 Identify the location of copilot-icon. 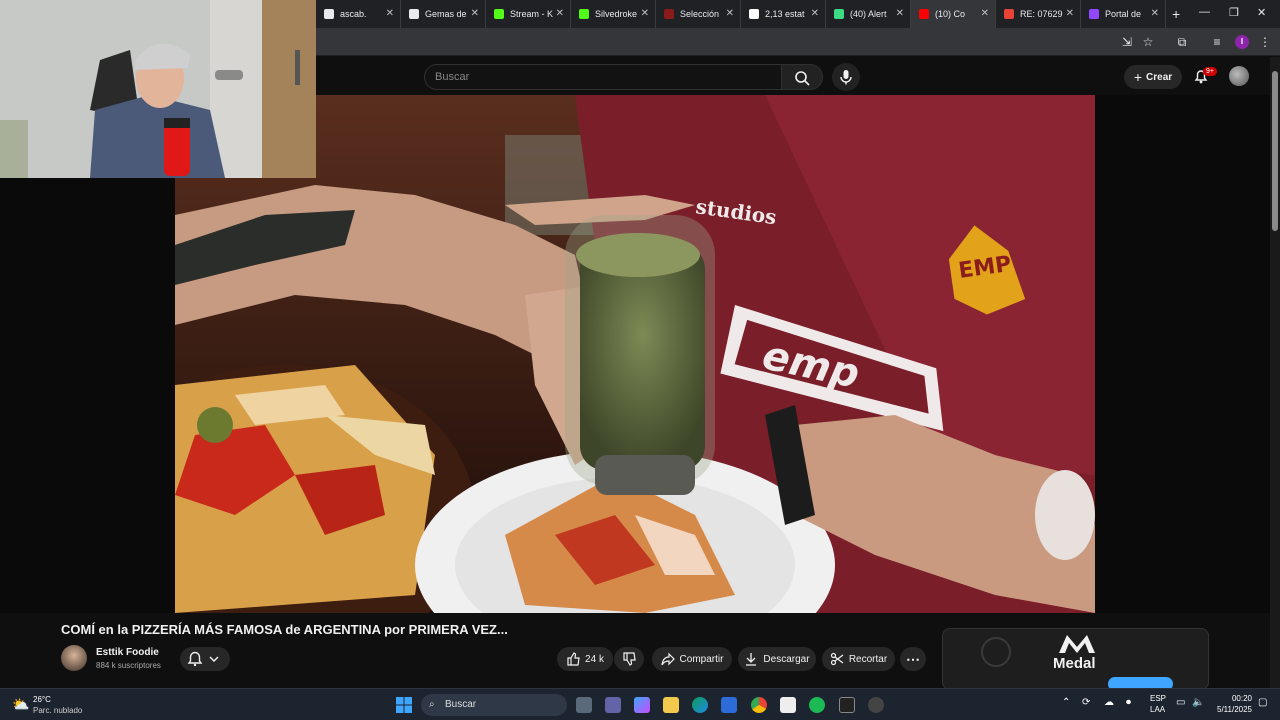
(642, 705).